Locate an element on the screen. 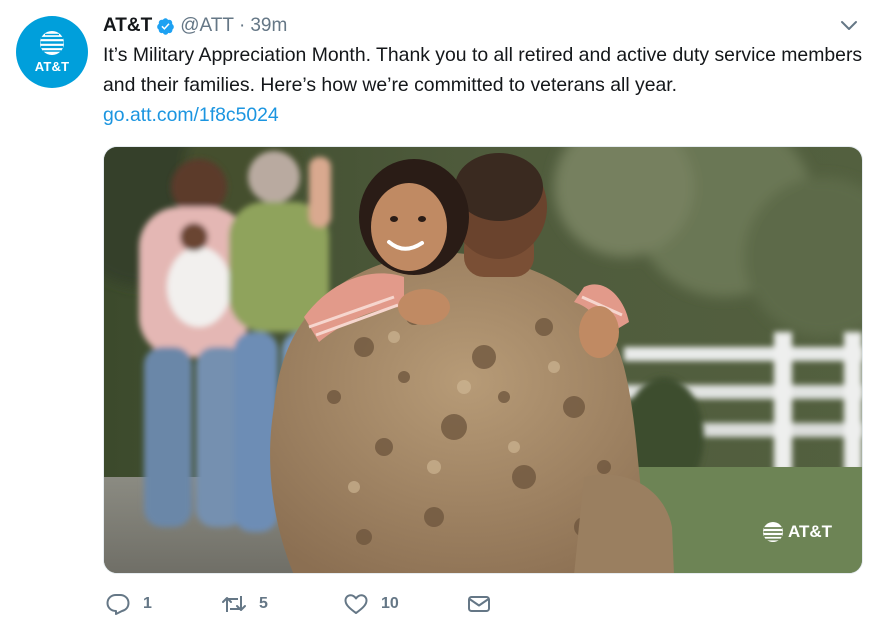  direct-message-button is located at coordinates (479, 604).